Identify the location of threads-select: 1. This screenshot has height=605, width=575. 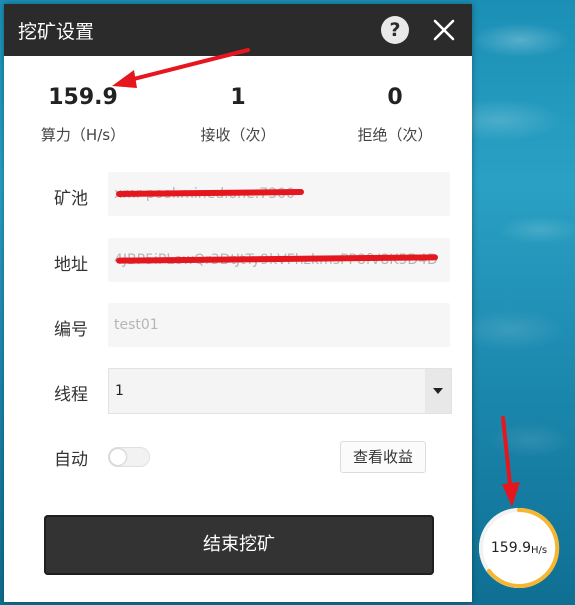
(280, 391).